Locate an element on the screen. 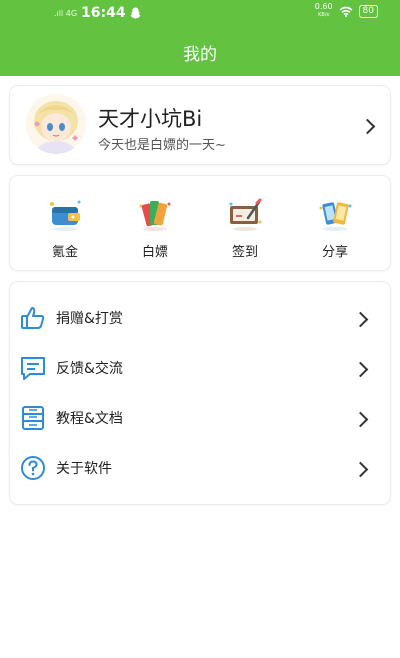  action-checkin: 签到 is located at coordinates (245, 223).